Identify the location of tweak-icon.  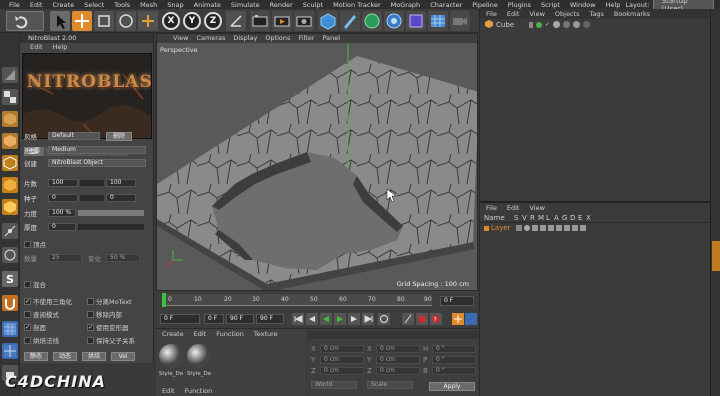
(10, 255).